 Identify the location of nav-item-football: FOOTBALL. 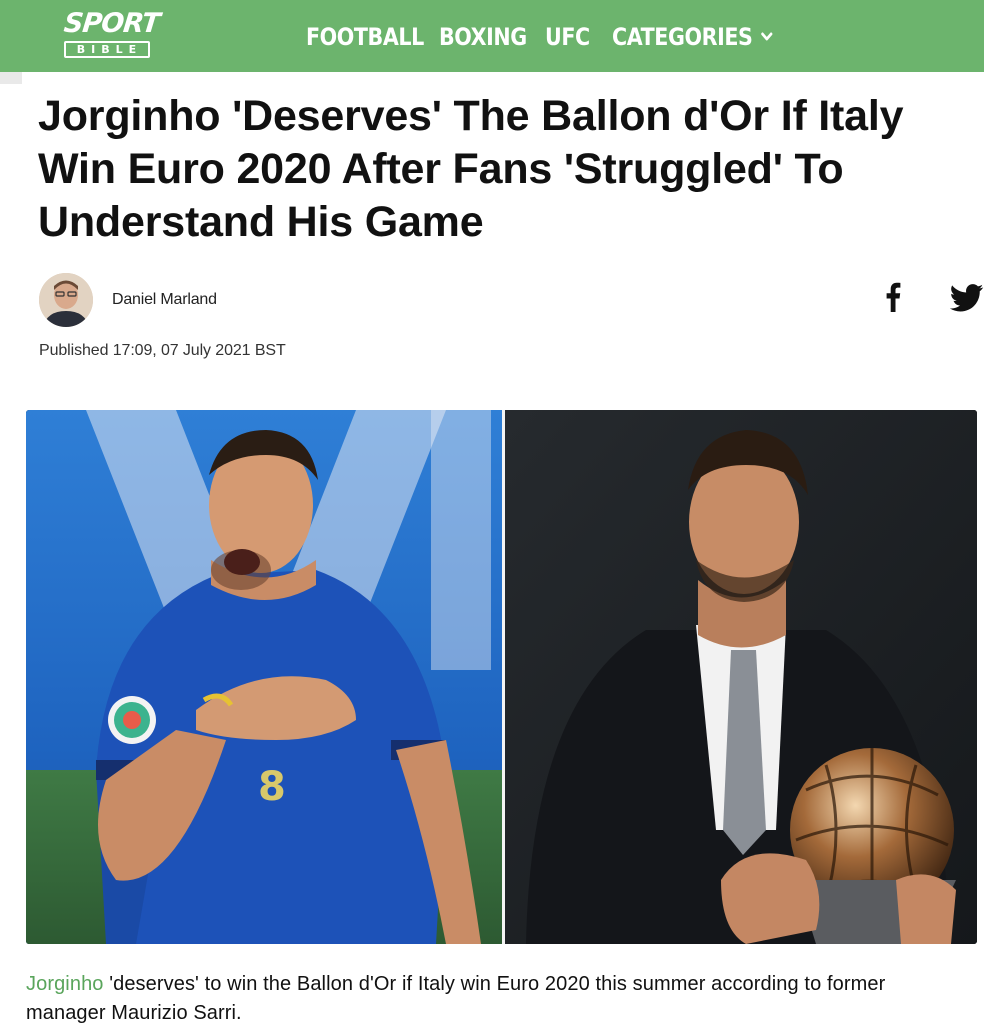
(365, 37).